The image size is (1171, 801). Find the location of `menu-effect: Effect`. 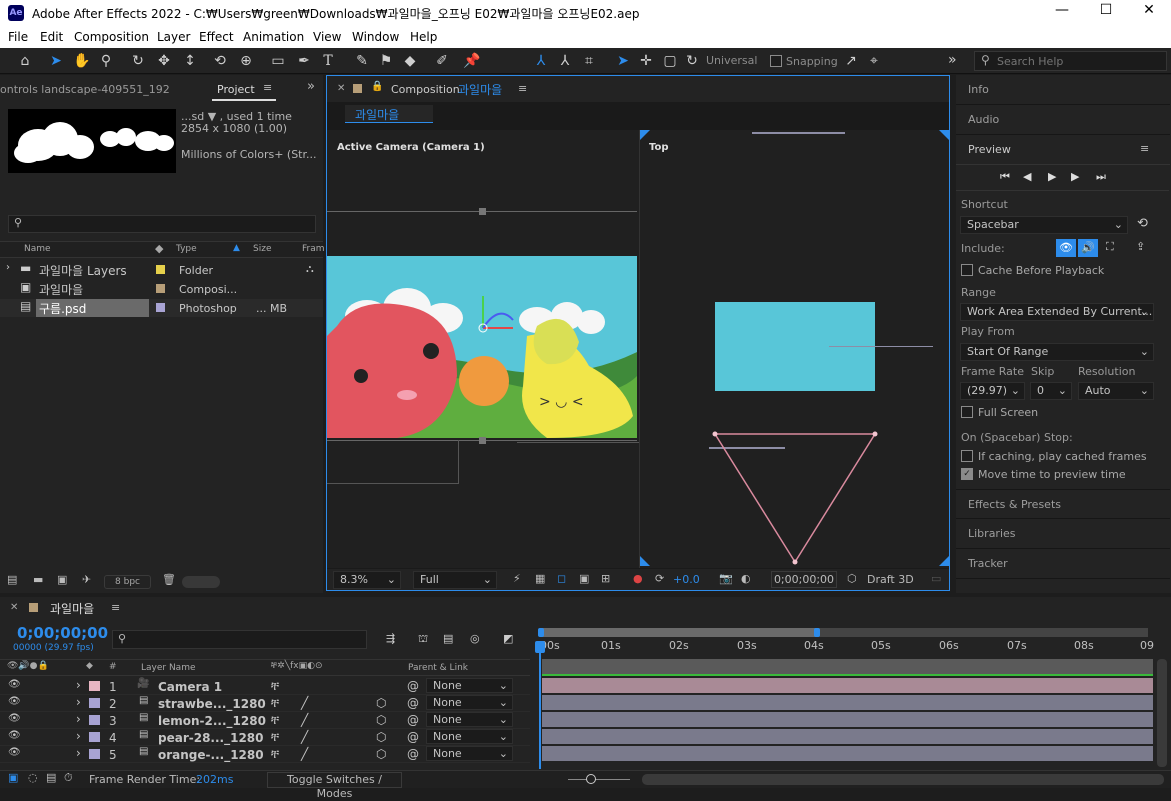

menu-effect: Effect is located at coordinates (216, 37).